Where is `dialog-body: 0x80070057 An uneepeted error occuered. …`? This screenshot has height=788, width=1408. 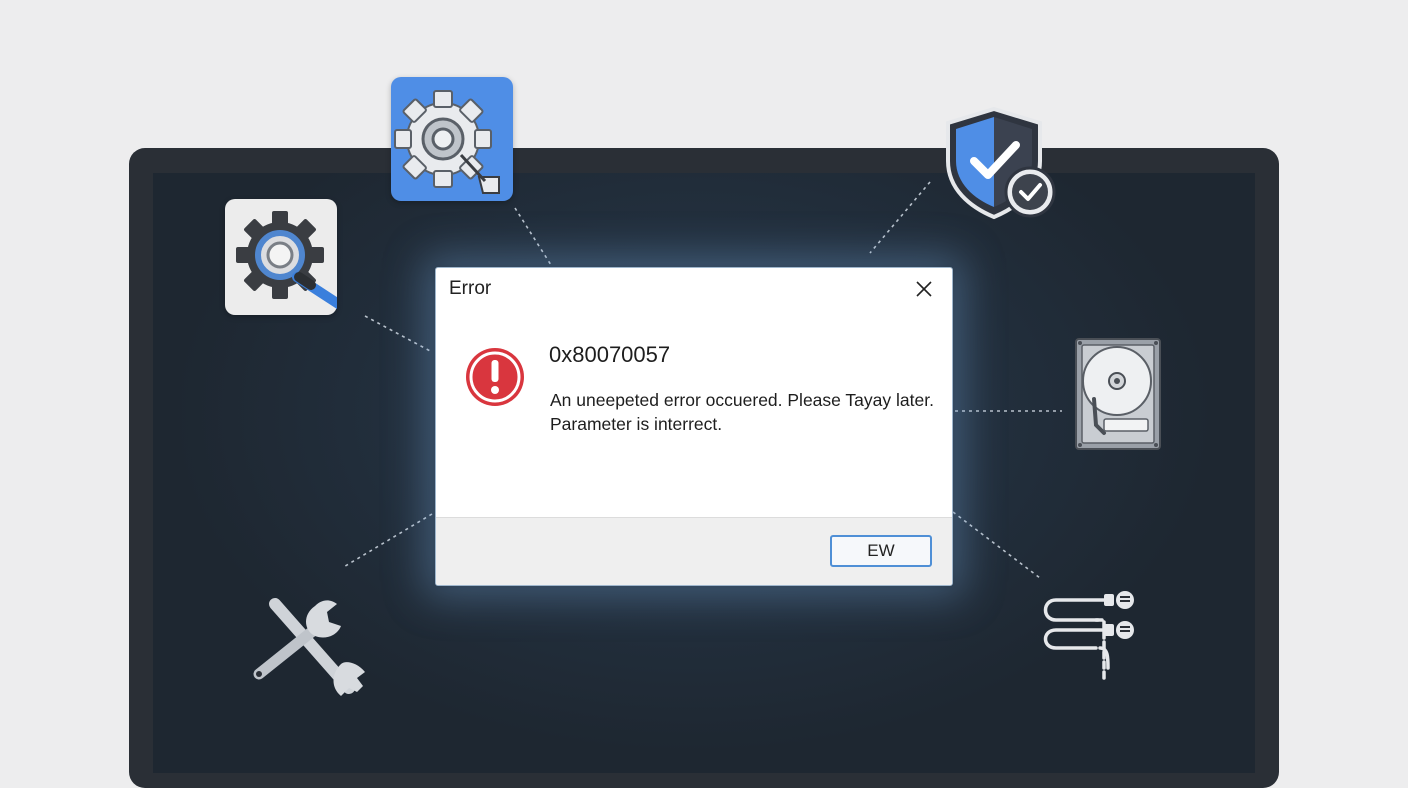
dialog-body: 0x80070057 An uneepeted error occuered. … is located at coordinates (694, 416).